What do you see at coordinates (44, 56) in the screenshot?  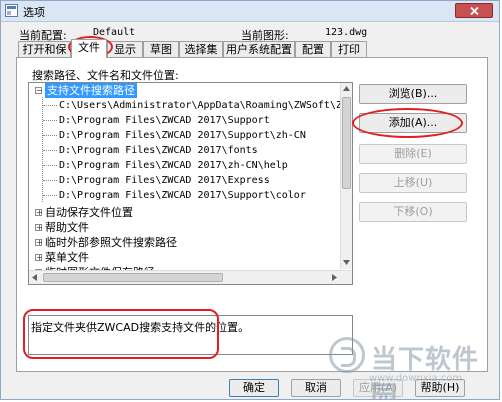 I see `tab-open-save: 打开和保存` at bounding box center [44, 56].